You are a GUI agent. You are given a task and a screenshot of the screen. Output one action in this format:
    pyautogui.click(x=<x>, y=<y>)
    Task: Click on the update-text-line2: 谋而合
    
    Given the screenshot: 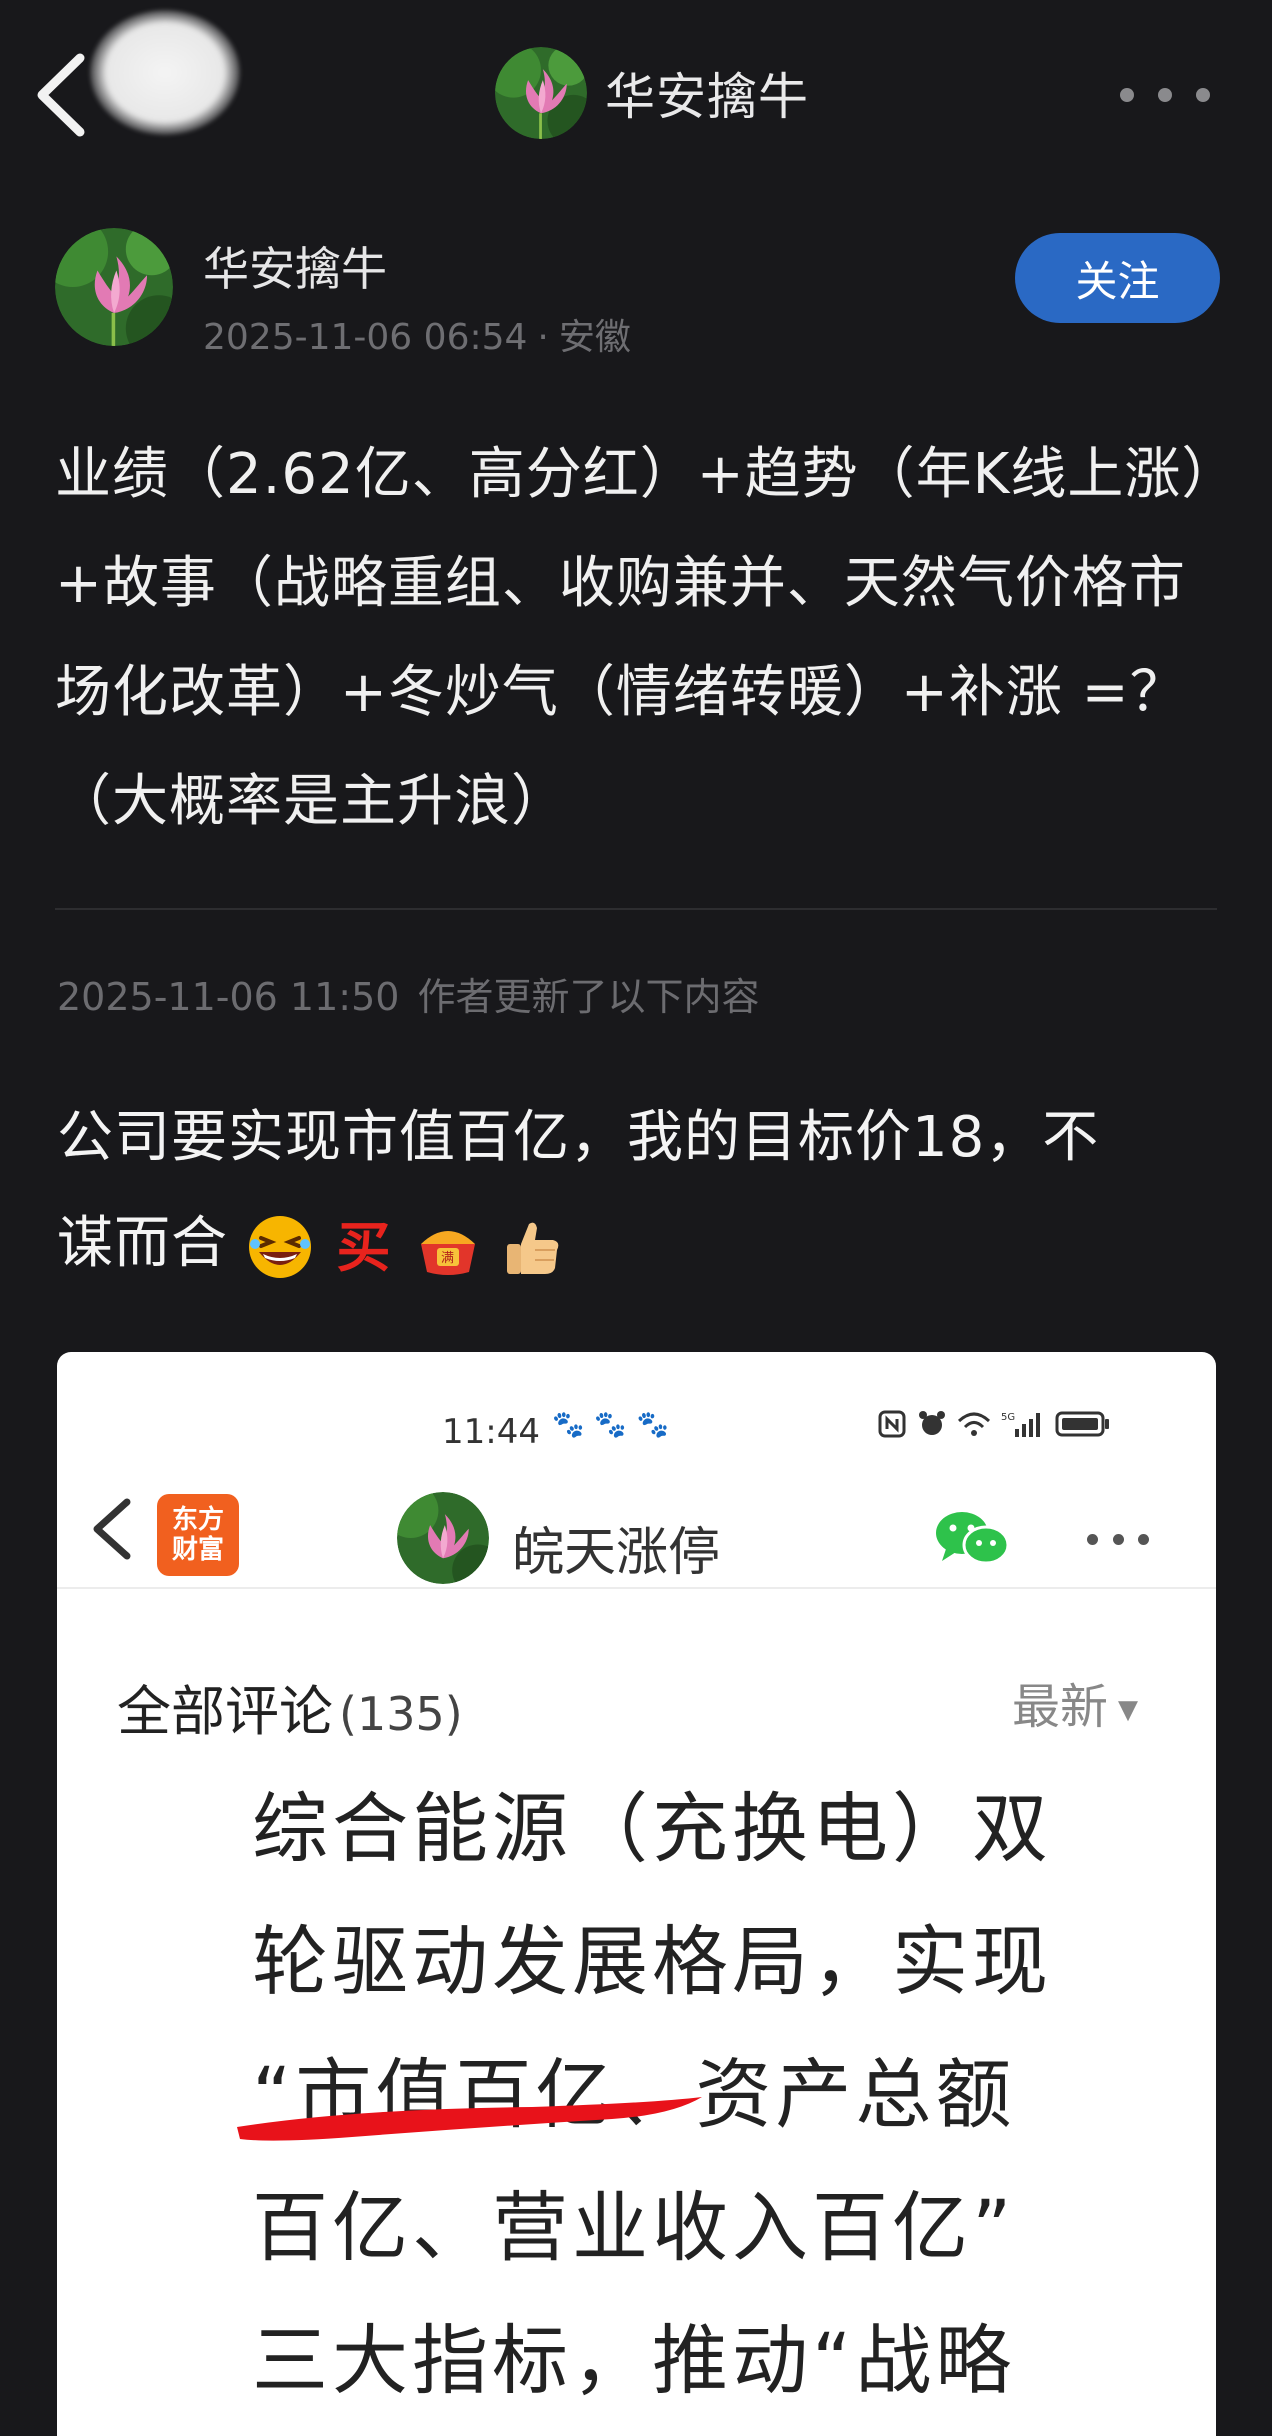 What is the action you would take?
    pyautogui.click(x=142, y=1243)
    